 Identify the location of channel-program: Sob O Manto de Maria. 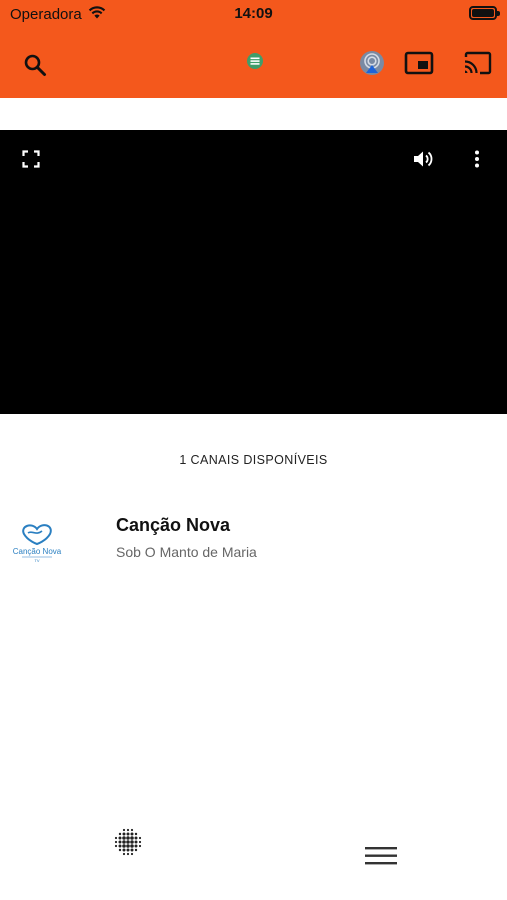
(186, 552).